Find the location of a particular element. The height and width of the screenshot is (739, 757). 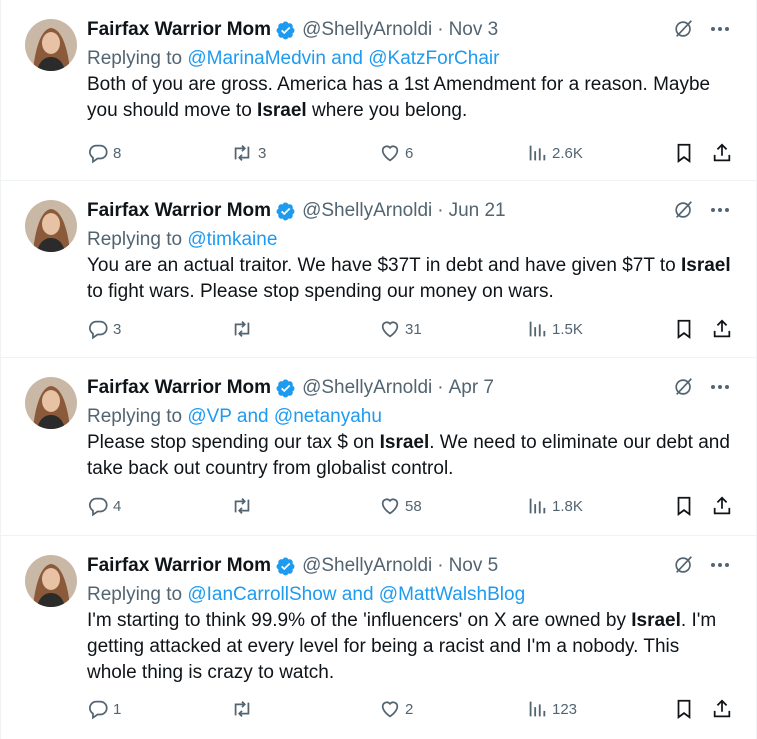

views-button: 1.8K is located at coordinates (554, 506).